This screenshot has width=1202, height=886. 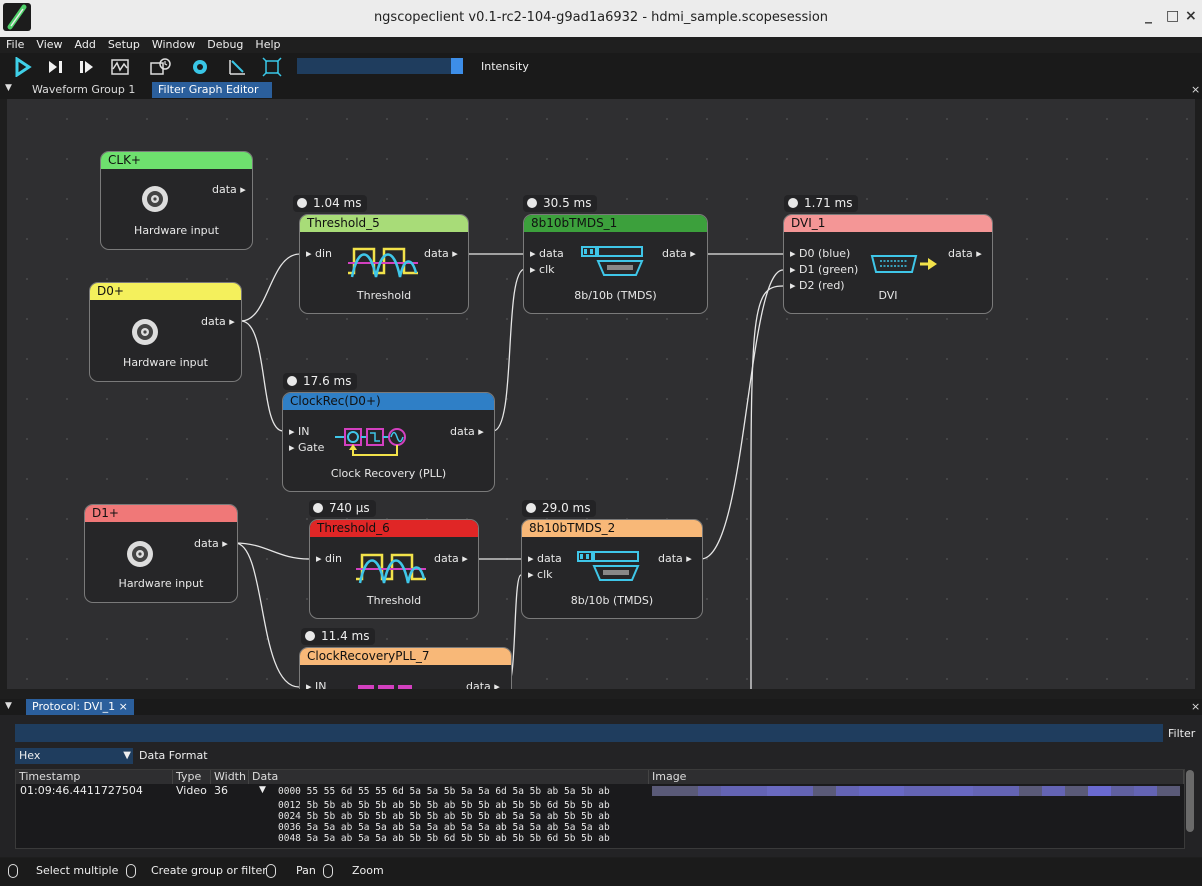 I want to click on node-dvi1-d1-port: ▸ D1 (green), so click(x=824, y=269).